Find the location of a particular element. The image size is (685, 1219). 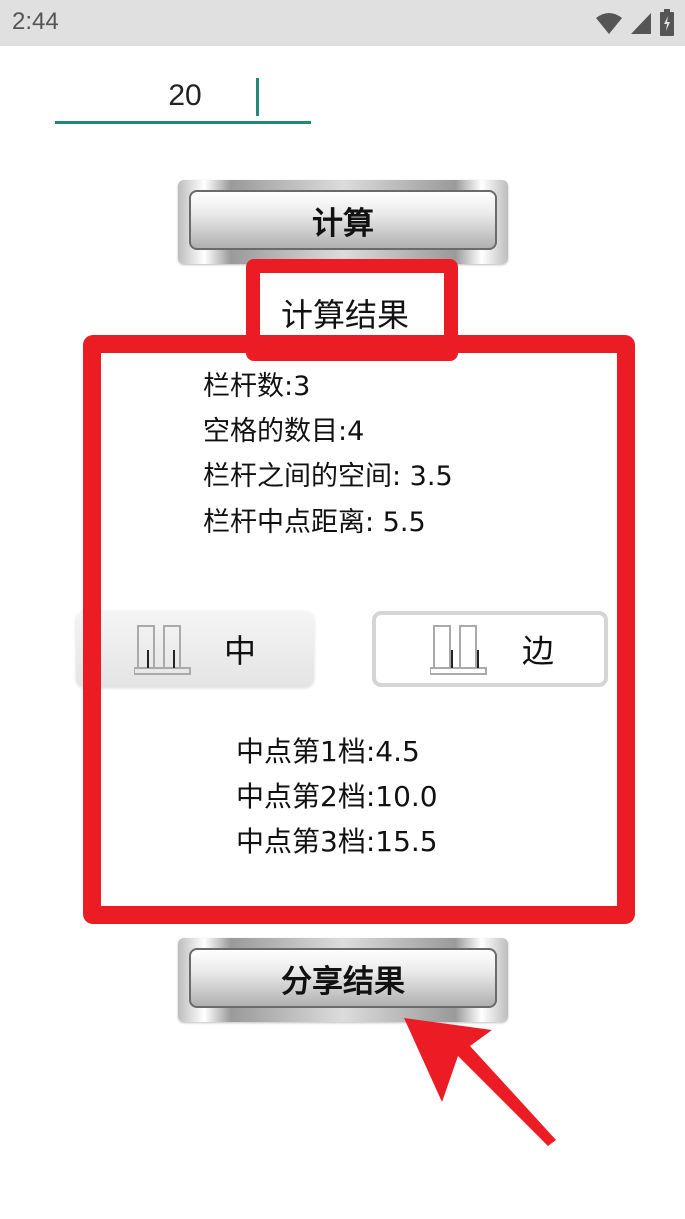

calculate-button: 计算 is located at coordinates (343, 222).